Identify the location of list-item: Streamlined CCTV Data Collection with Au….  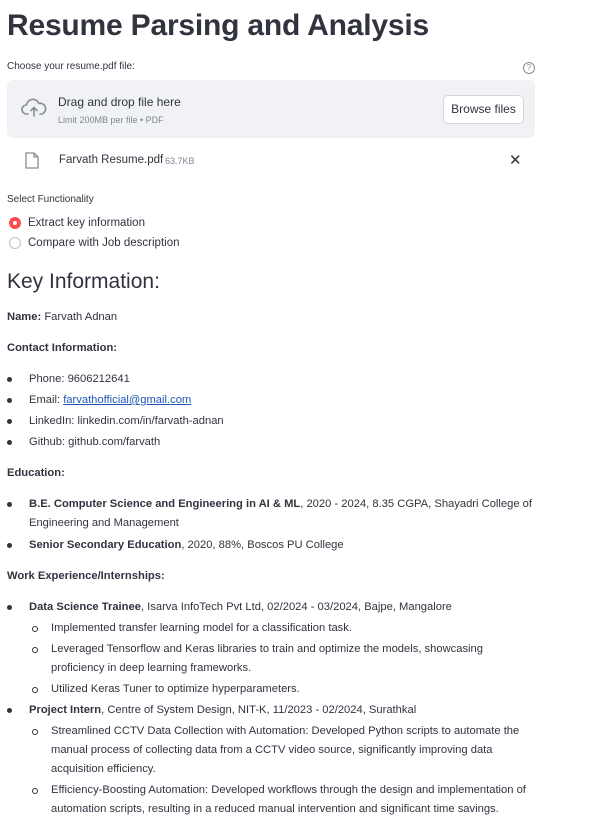
(283, 750).